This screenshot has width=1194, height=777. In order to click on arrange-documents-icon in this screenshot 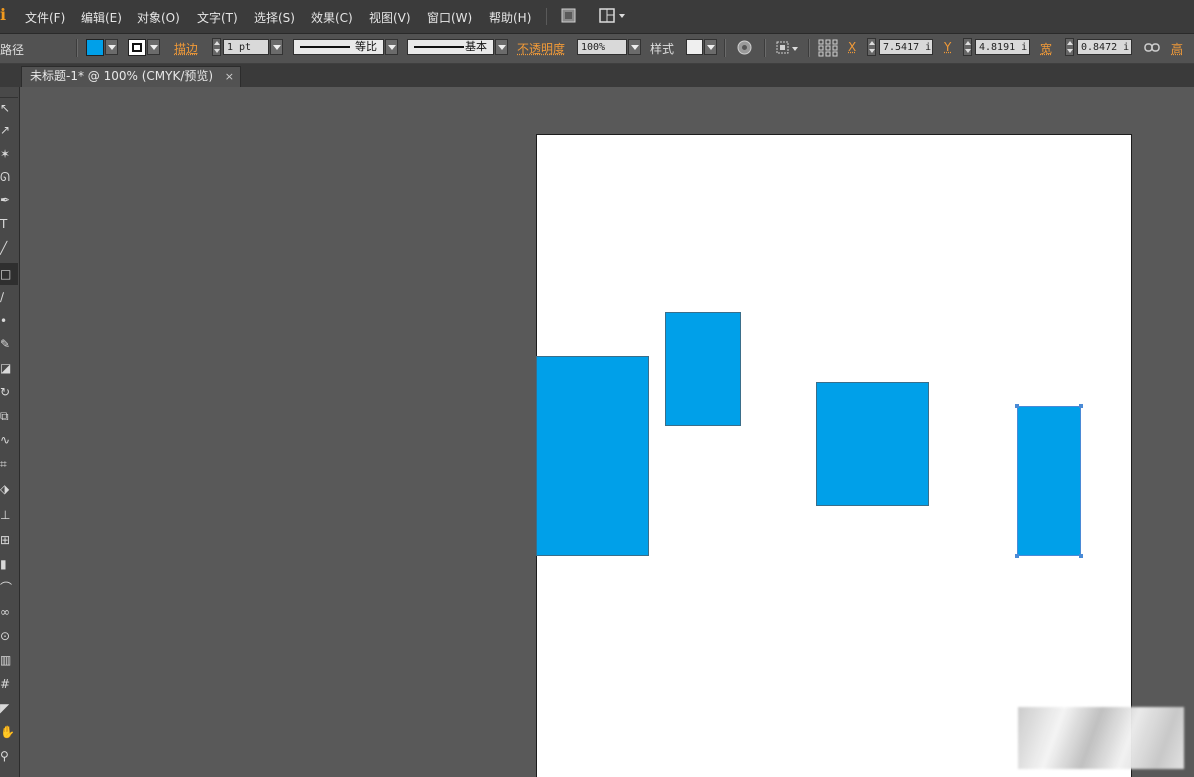, I will do `click(613, 16)`.